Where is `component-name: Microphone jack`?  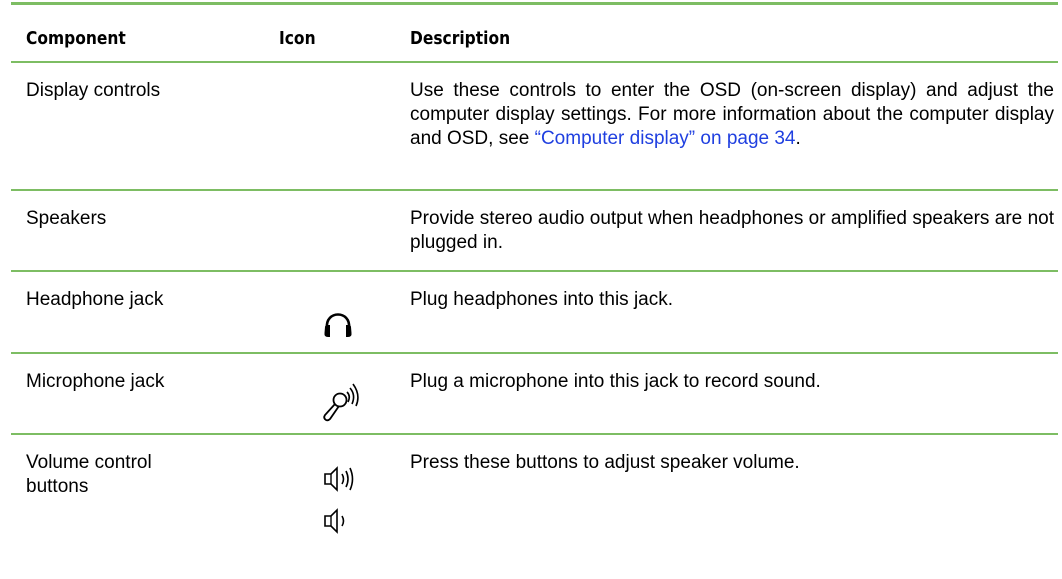
component-name: Microphone jack is located at coordinates (95, 381).